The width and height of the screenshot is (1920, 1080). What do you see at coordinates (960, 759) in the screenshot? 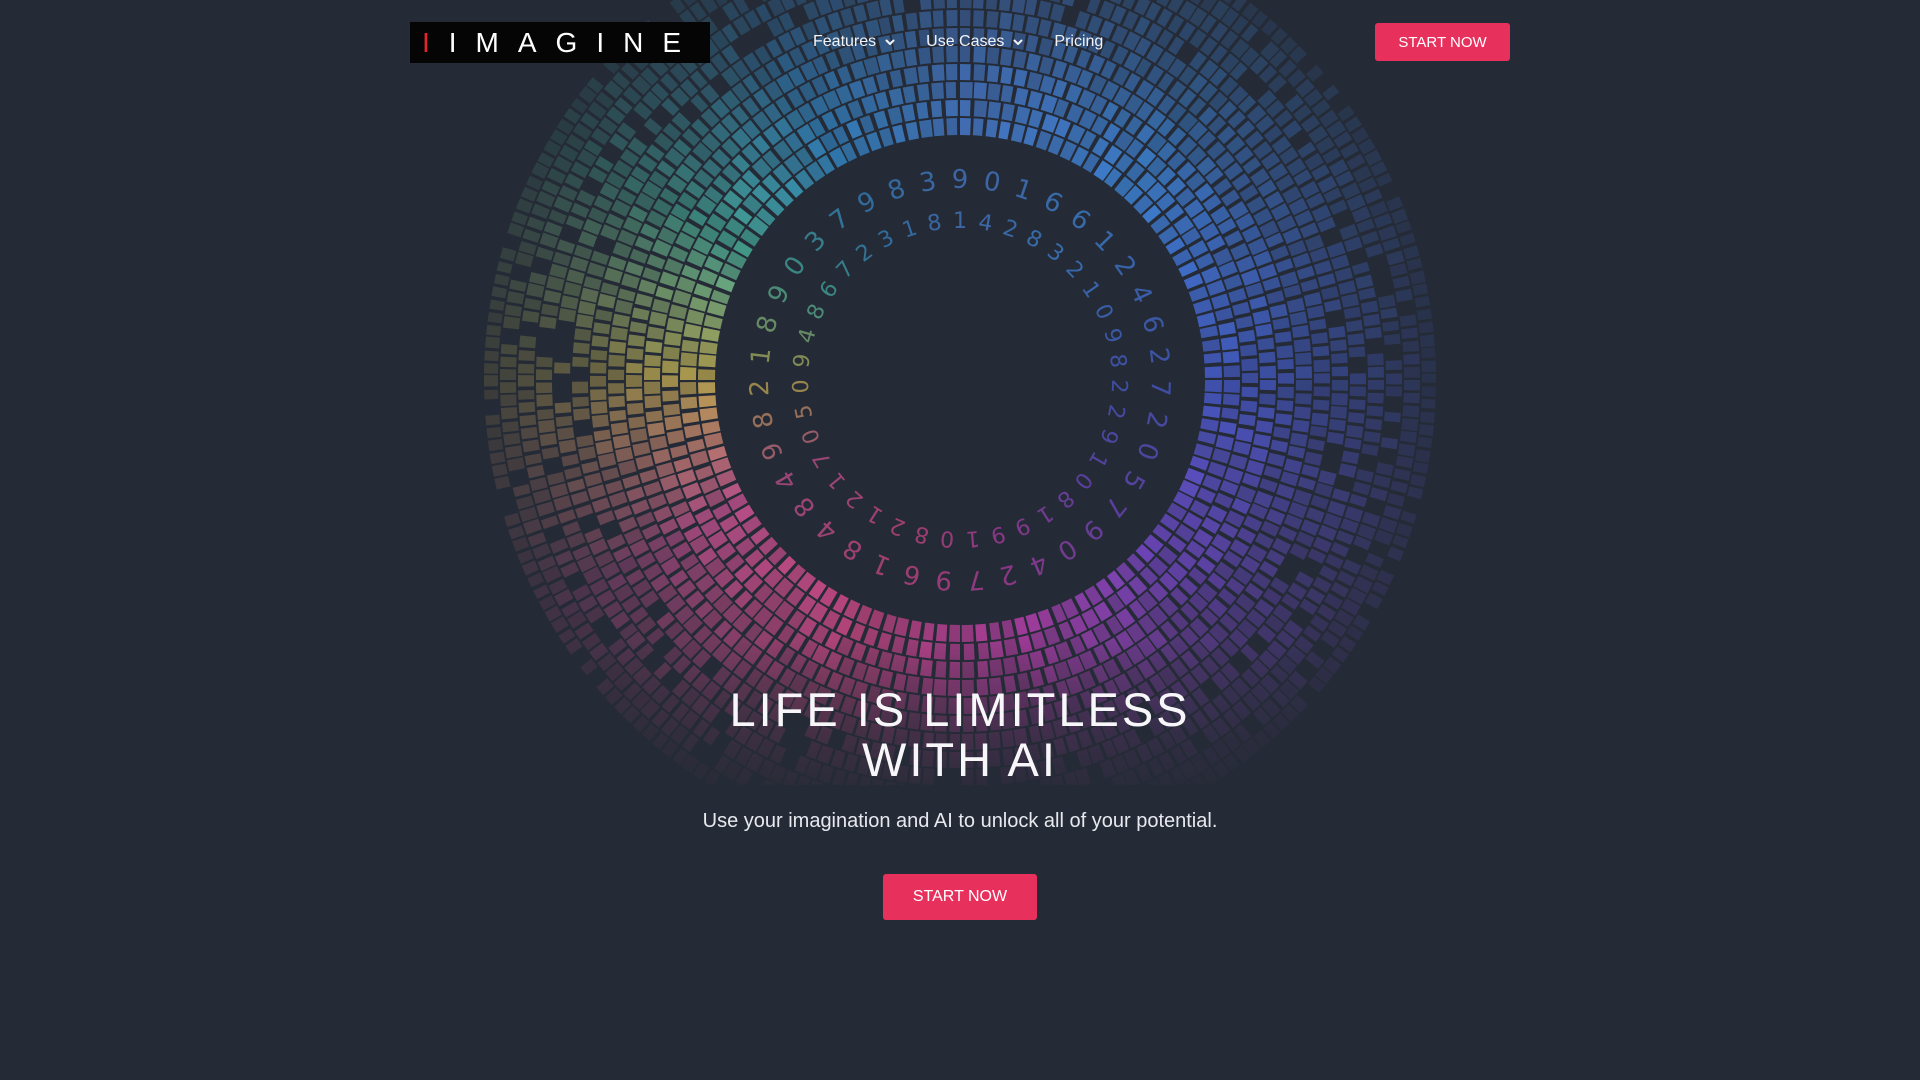
I see `hero-headline-line-2: WITH AI` at bounding box center [960, 759].